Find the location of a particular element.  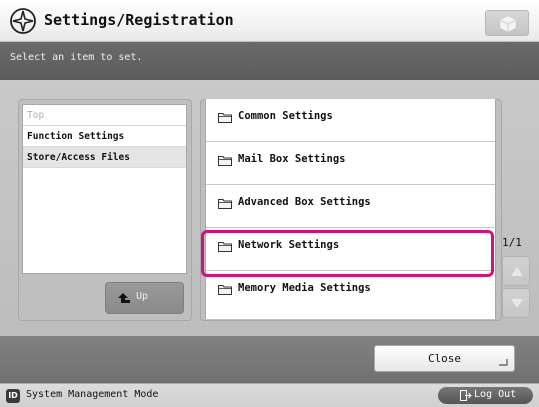

tree-item-function-settings: Function Settings is located at coordinates (104, 136).